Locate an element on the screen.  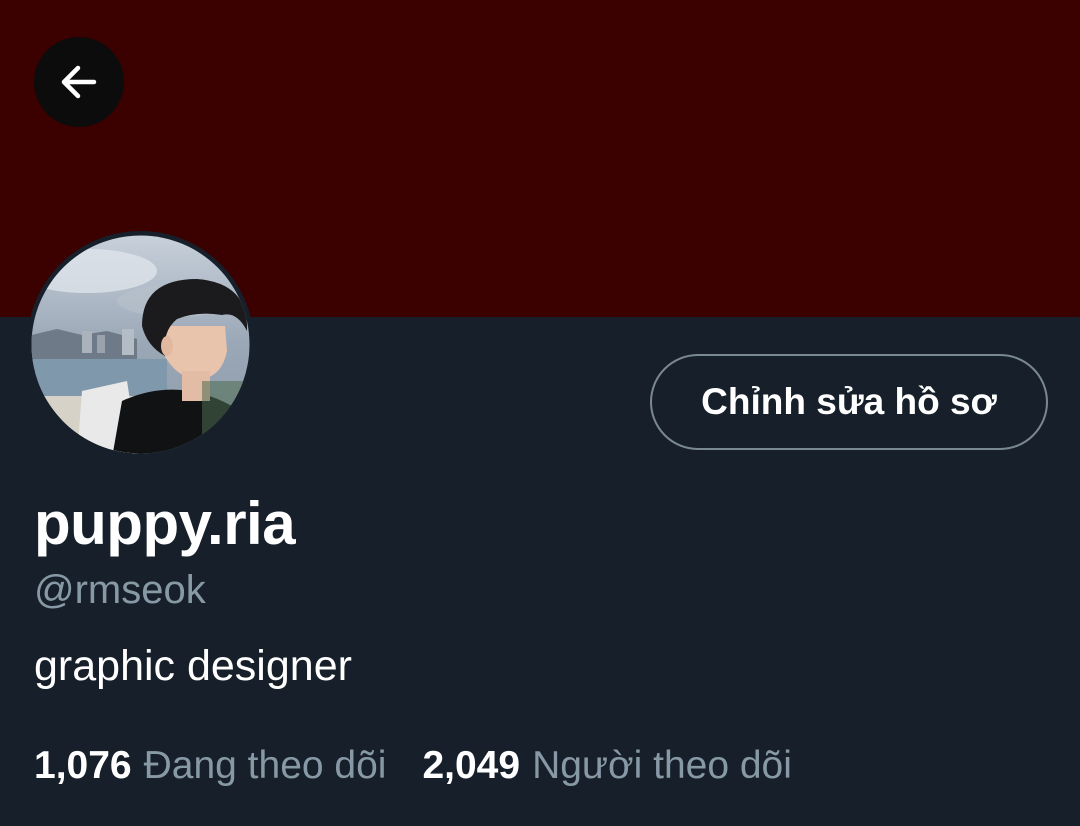
arrow-left-icon is located at coordinates (79, 82).